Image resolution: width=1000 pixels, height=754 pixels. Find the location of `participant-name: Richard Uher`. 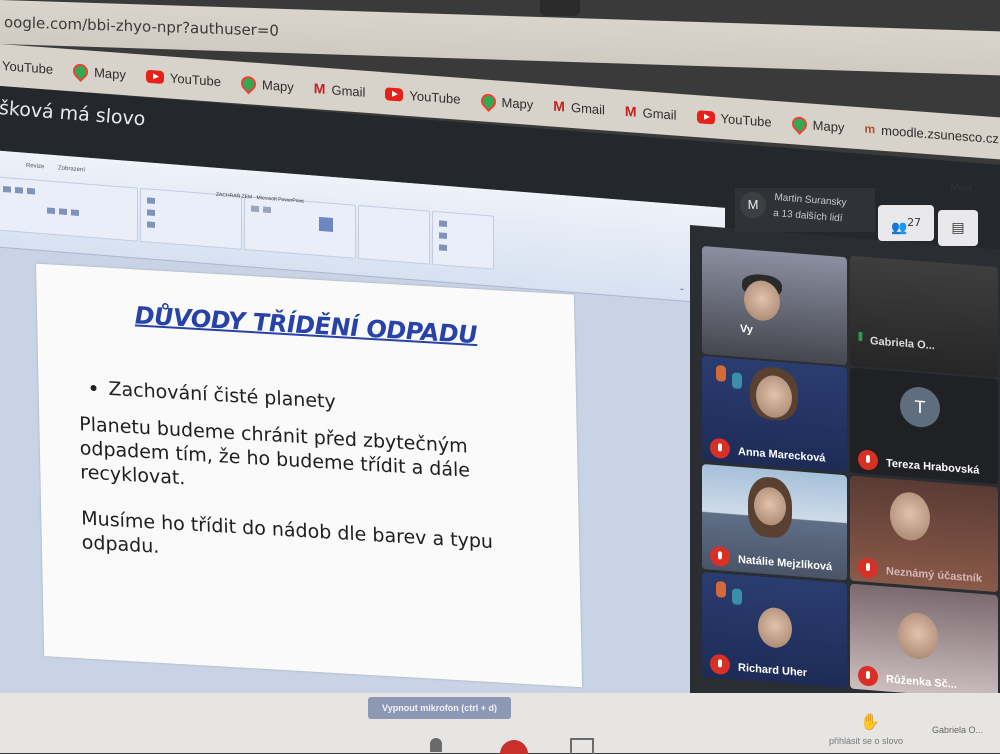

participant-name: Richard Uher is located at coordinates (773, 670).